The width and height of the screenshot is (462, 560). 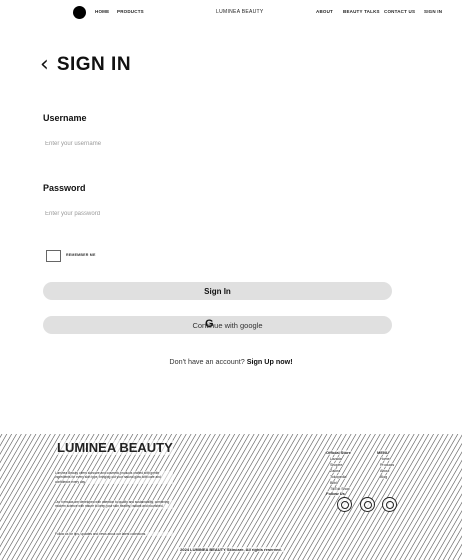 I want to click on footer-menu-link: Blog, so click(x=384, y=477).